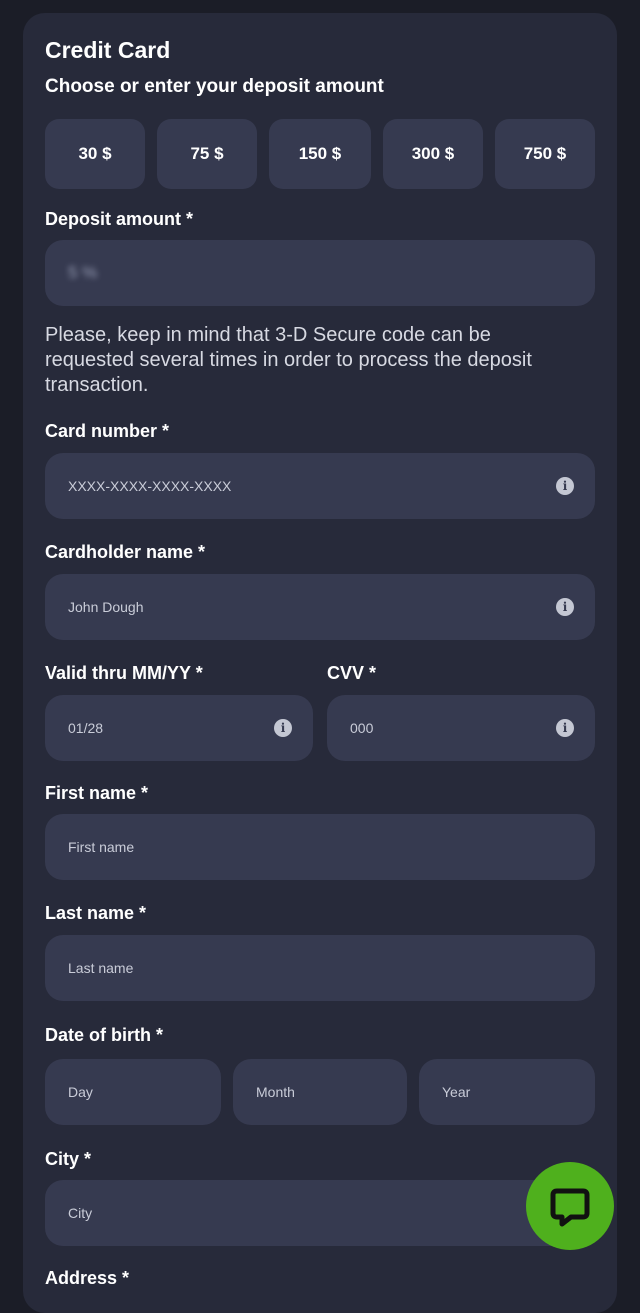 The height and width of the screenshot is (1313, 640). What do you see at coordinates (150, 486) in the screenshot?
I see `card-number-placeholder: XXXX-XXXX-XXXX-XXXX` at bounding box center [150, 486].